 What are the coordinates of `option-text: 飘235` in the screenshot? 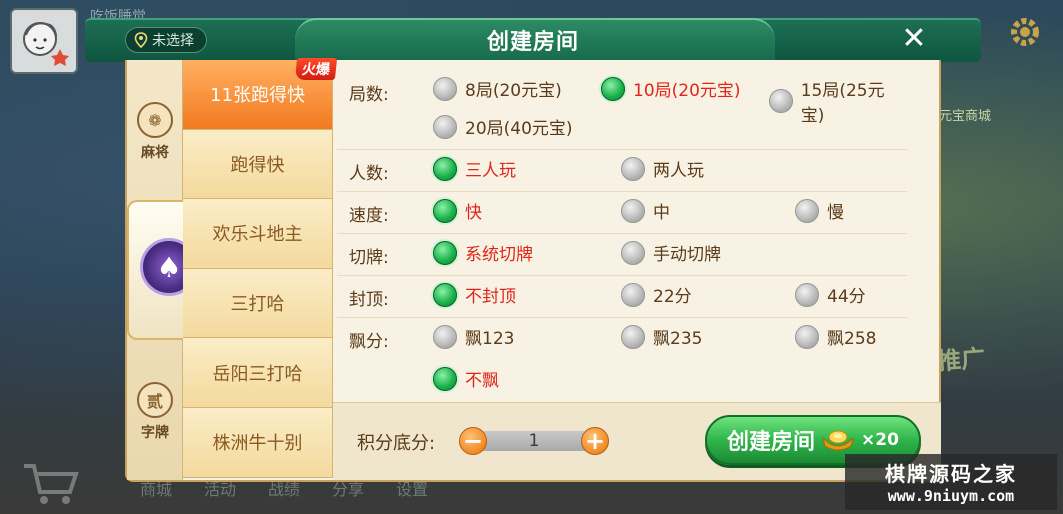 It's located at (678, 339).